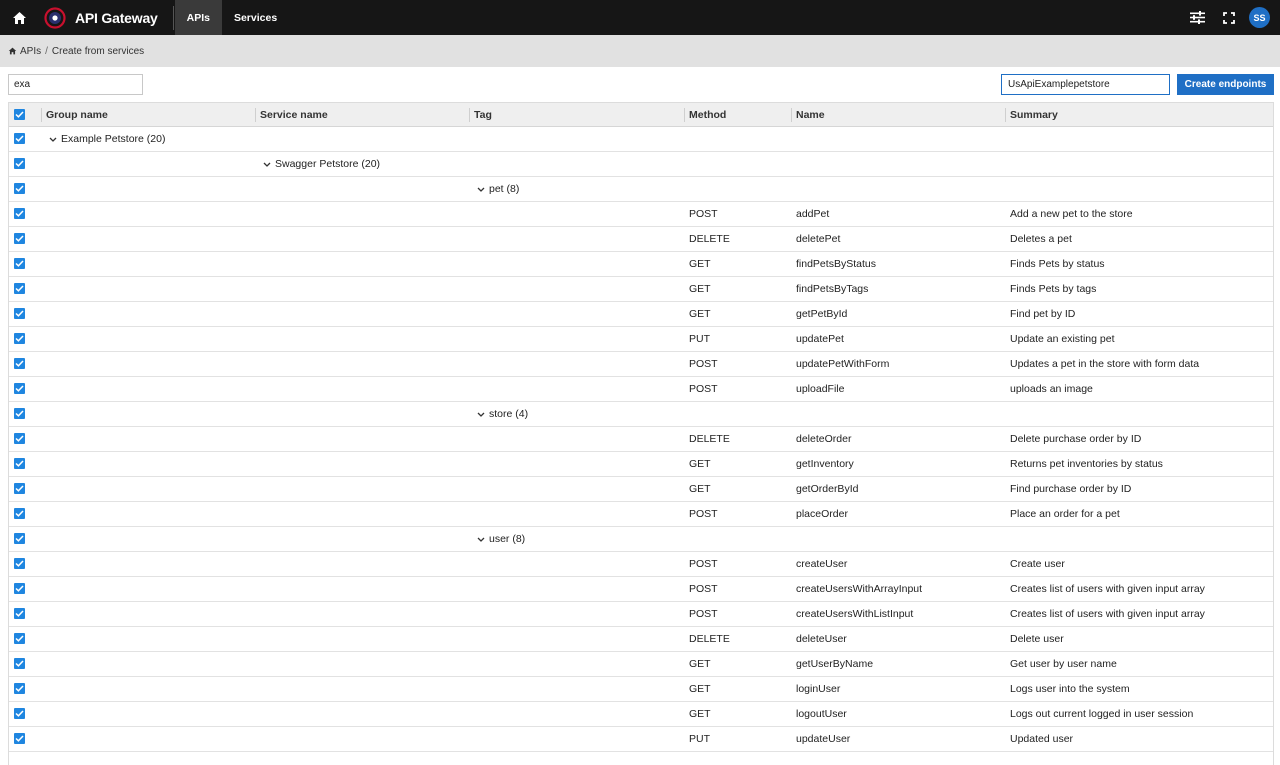 The height and width of the screenshot is (765, 1280). Describe the element at coordinates (501, 539) in the screenshot. I see `tag-name: user (8)` at that location.